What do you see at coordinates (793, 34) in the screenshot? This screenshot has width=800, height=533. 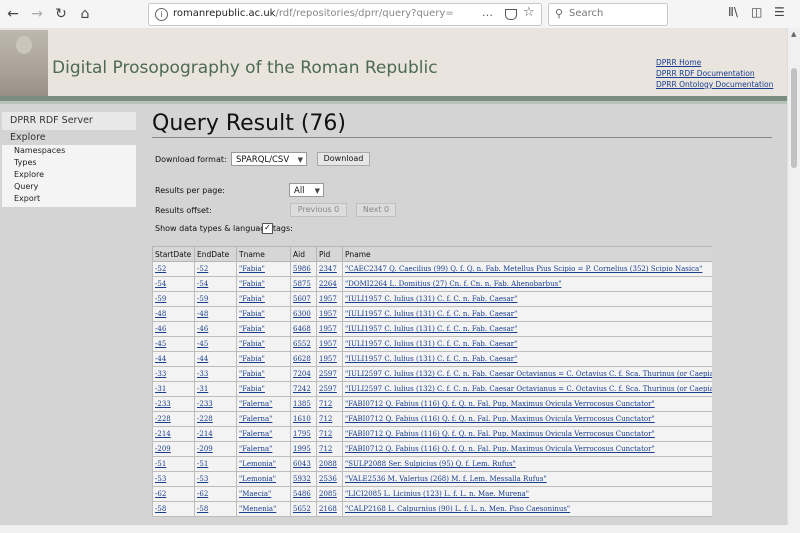 I see `scroll-up-icon: ▲` at bounding box center [793, 34].